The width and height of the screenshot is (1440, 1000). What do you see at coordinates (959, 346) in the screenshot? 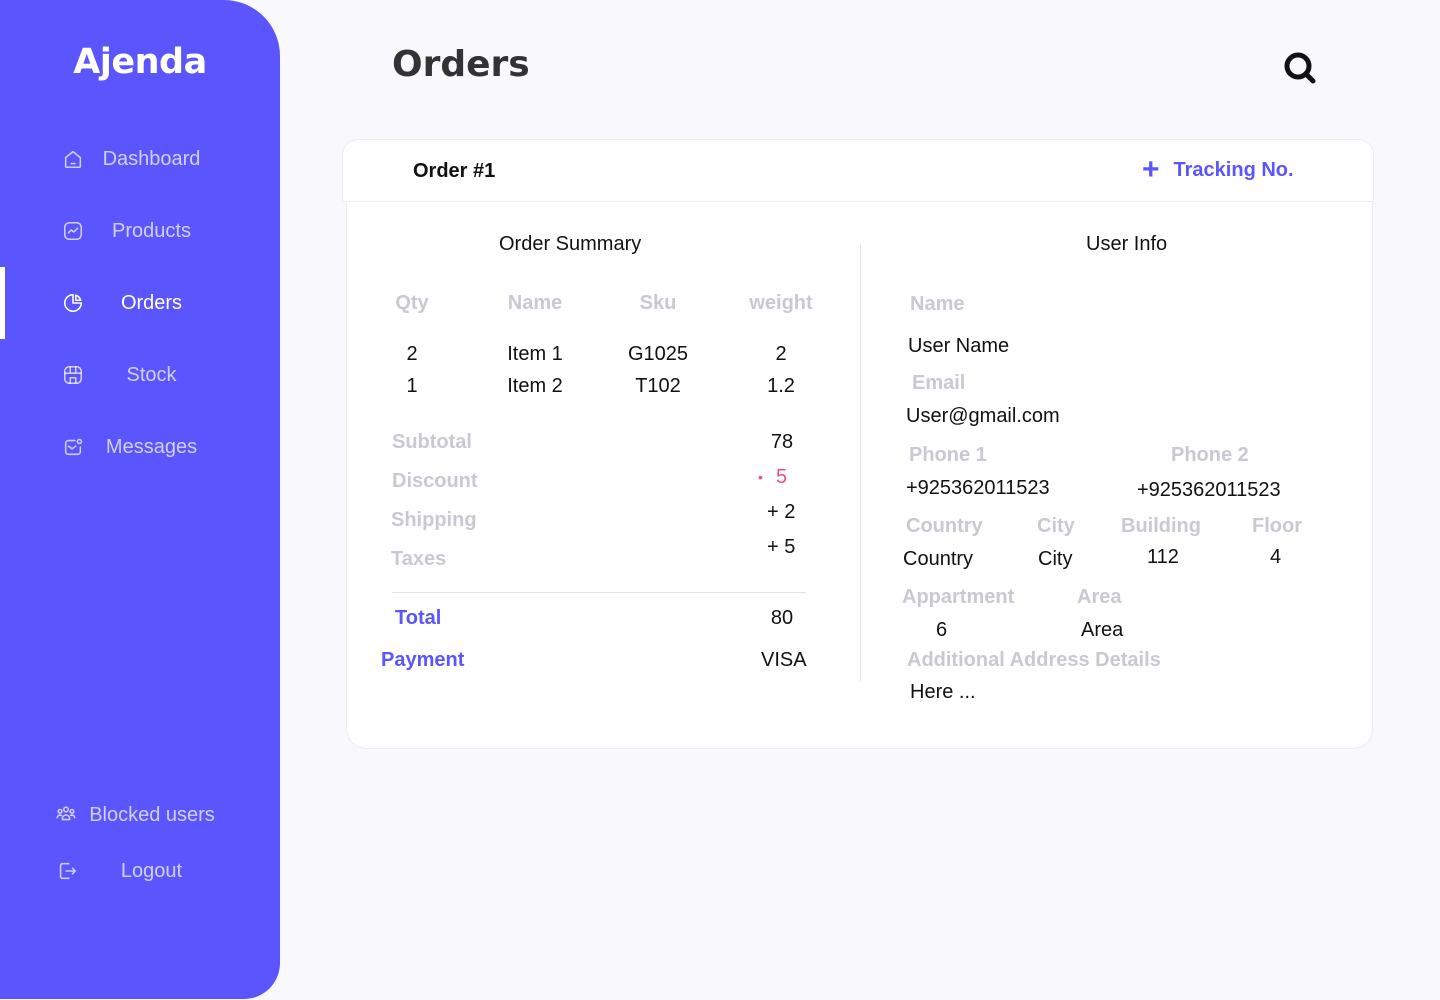
I see `name-value: User Name` at bounding box center [959, 346].